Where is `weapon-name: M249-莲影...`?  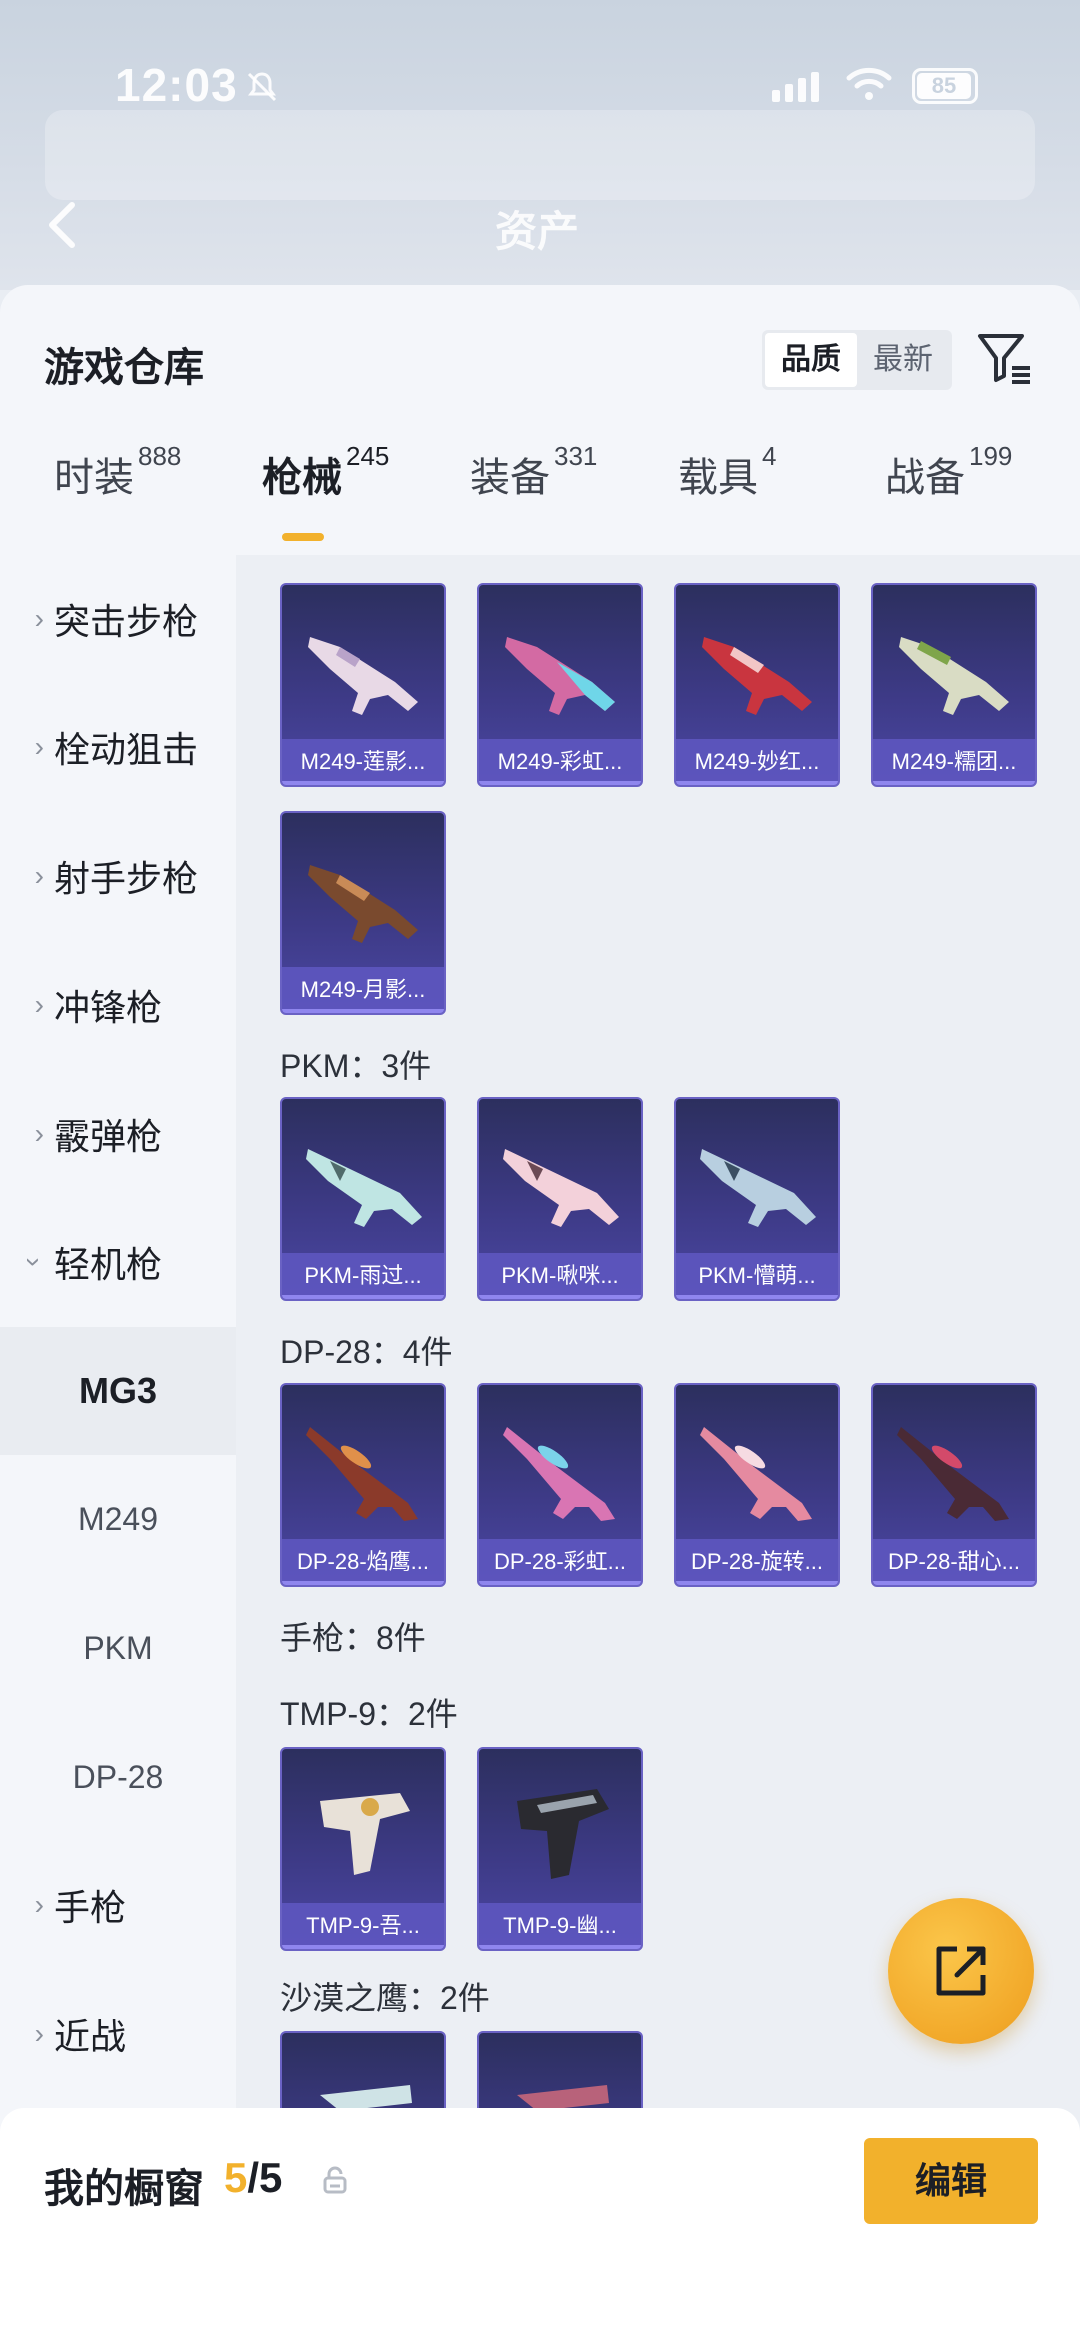 weapon-name: M249-莲影... is located at coordinates (363, 762).